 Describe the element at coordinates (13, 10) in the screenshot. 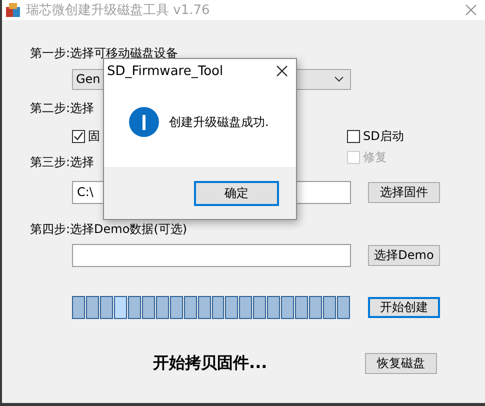

I see `app-icon` at that location.